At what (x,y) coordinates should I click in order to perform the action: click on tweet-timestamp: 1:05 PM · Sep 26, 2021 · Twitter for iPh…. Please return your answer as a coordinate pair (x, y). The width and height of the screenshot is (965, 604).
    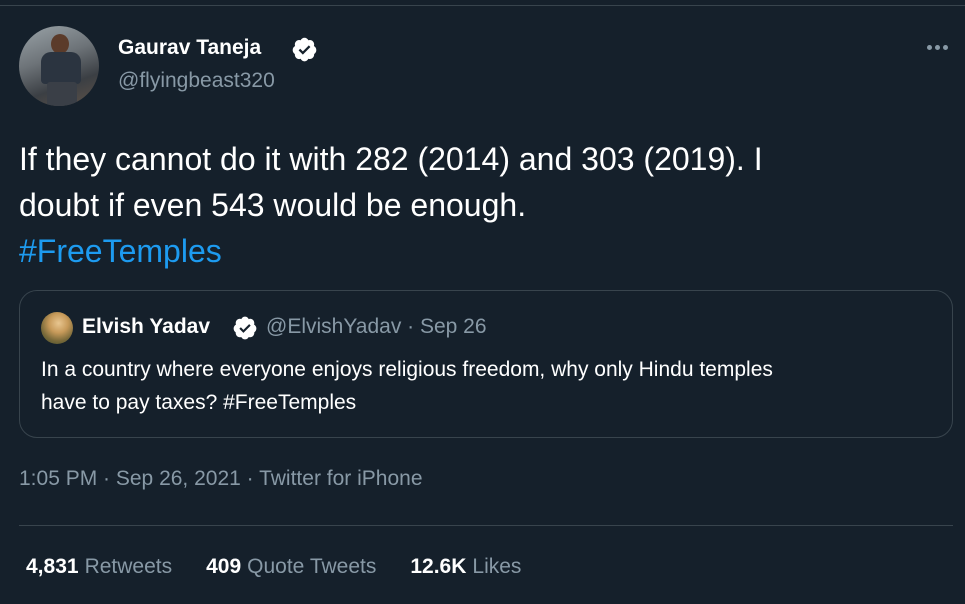
    Looking at the image, I should click on (221, 479).